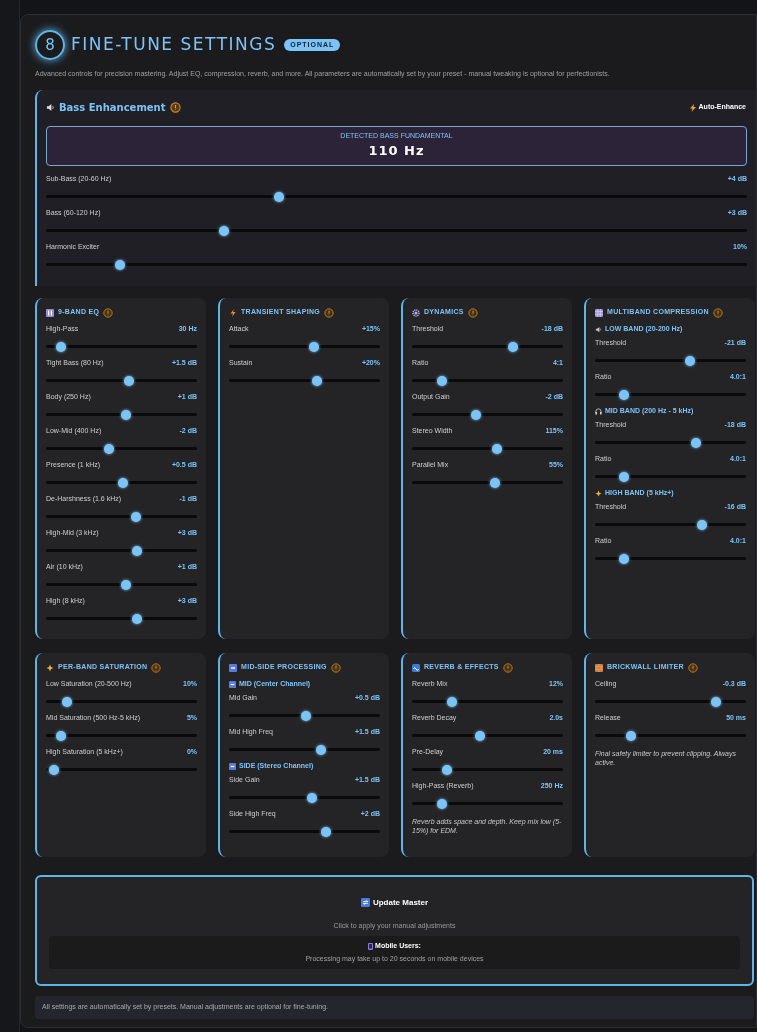 The width and height of the screenshot is (757, 1032). Describe the element at coordinates (174, 45) in the screenshot. I see `section-title: FINE-TUNE SETTINGS` at that location.